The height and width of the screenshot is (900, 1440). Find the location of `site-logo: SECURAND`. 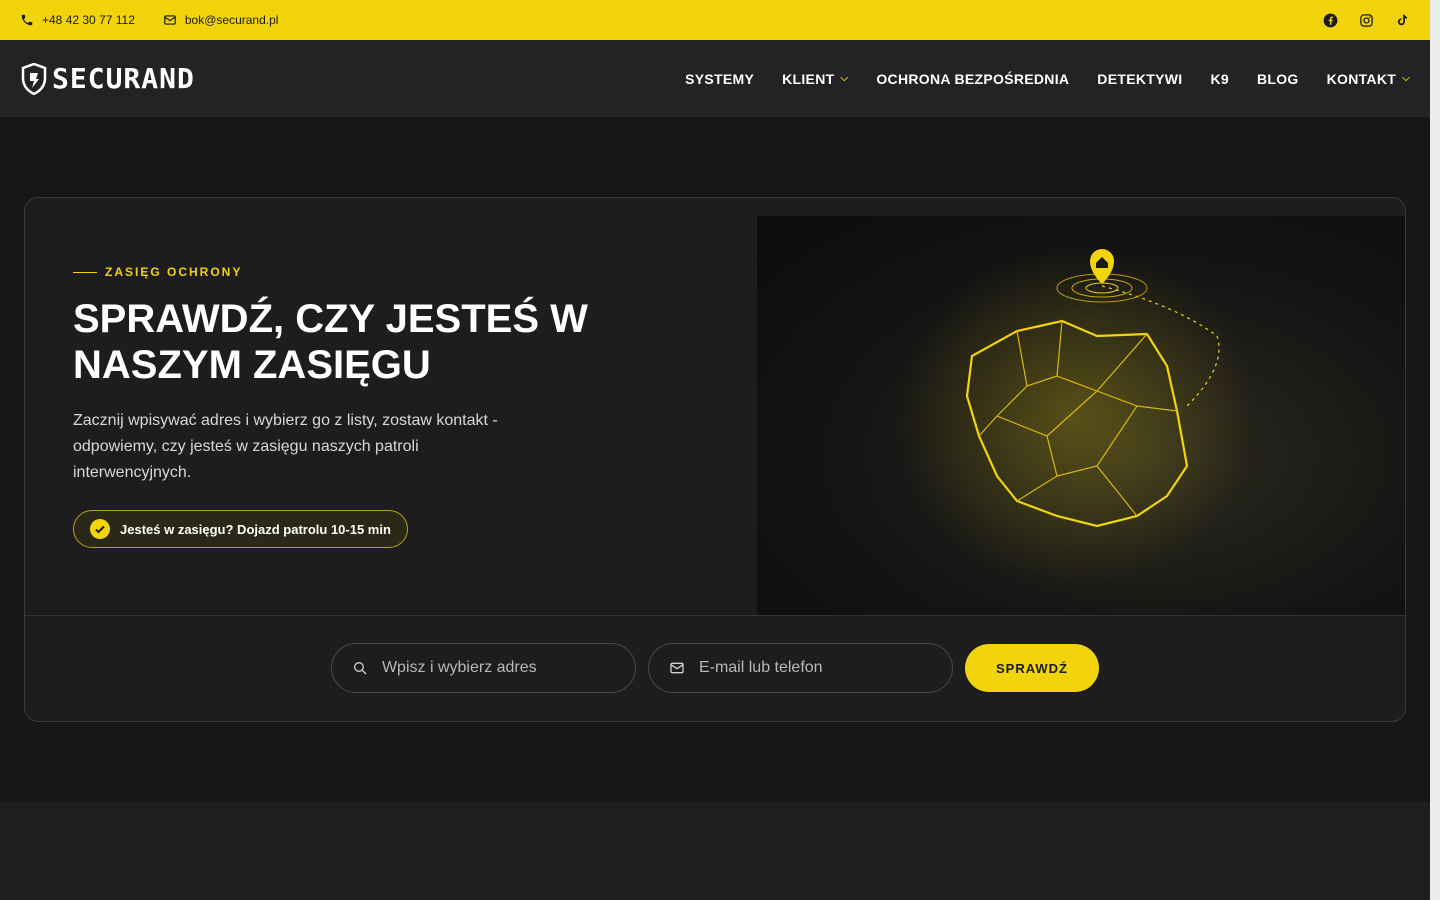

site-logo: SECURAND is located at coordinates (107, 78).